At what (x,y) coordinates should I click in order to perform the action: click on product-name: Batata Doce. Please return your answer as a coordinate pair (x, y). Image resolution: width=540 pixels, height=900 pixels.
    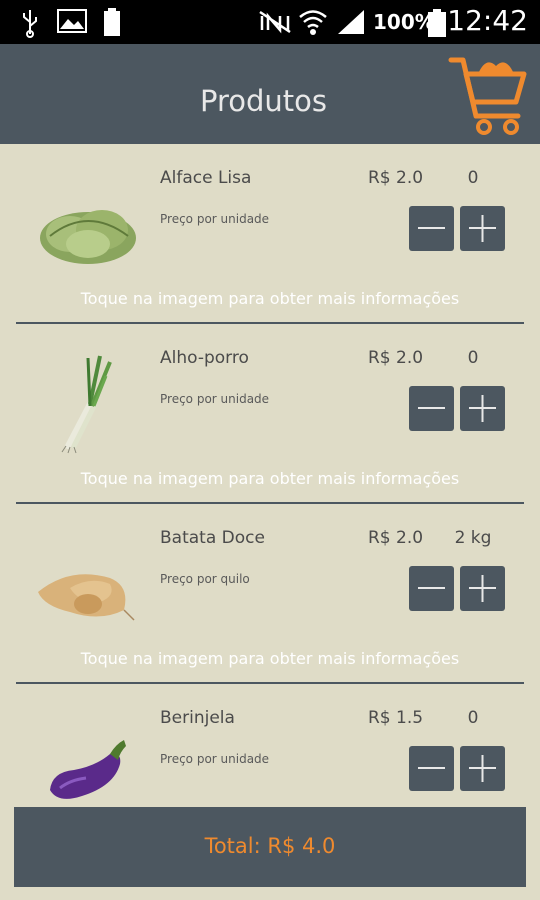
    Looking at the image, I should click on (212, 538).